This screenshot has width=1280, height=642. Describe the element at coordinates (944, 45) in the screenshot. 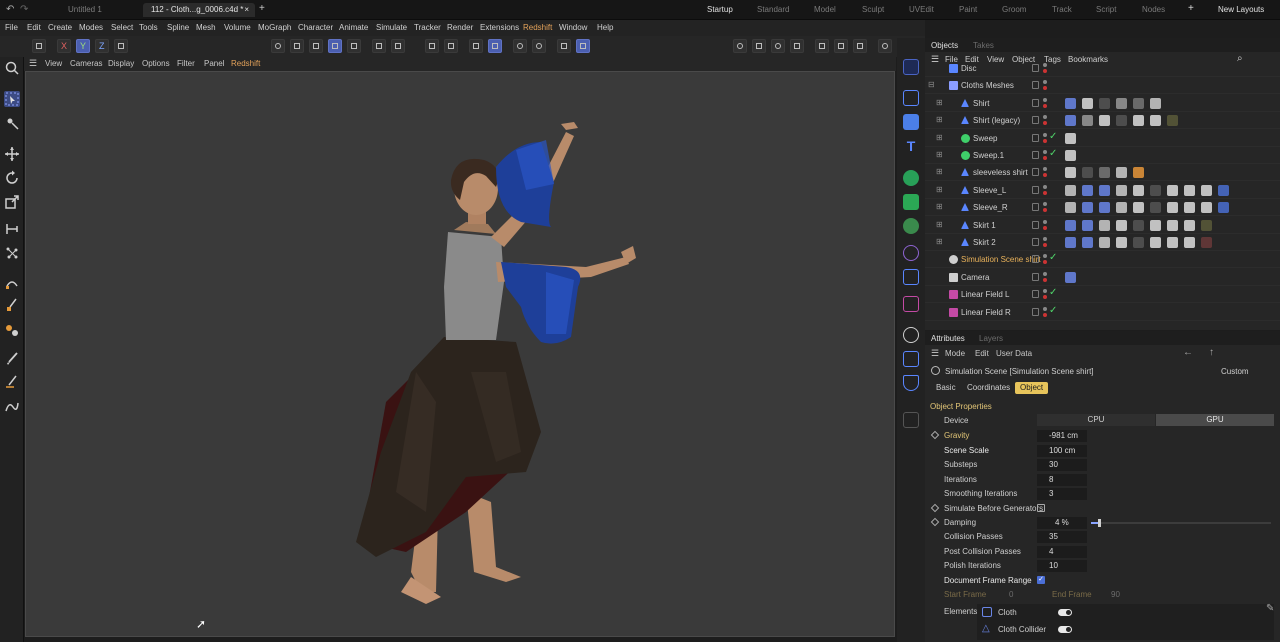

I see `tab-objects: Objects` at that location.